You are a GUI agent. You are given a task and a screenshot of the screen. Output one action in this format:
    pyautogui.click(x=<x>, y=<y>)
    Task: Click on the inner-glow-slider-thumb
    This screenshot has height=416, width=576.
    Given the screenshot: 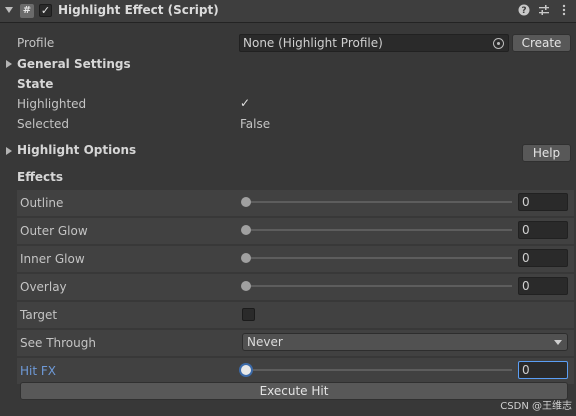 What is the action you would take?
    pyautogui.click(x=246, y=258)
    